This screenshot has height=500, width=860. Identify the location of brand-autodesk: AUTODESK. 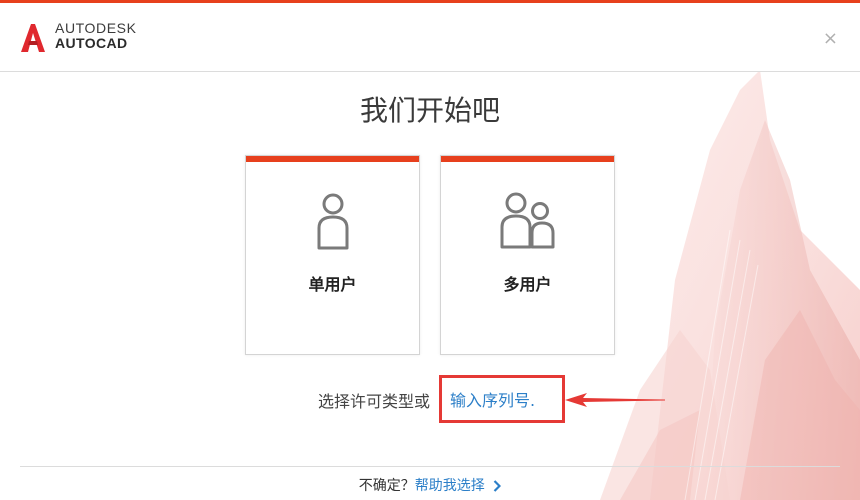
(96, 28).